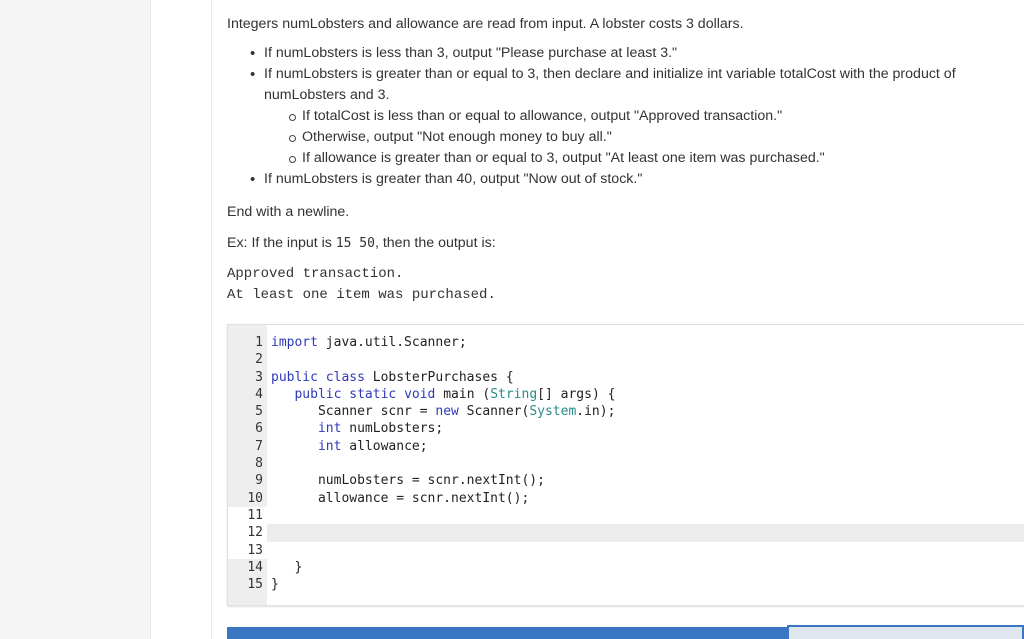 Image resolution: width=1024 pixels, height=639 pixels. I want to click on submit-button, so click(905, 632).